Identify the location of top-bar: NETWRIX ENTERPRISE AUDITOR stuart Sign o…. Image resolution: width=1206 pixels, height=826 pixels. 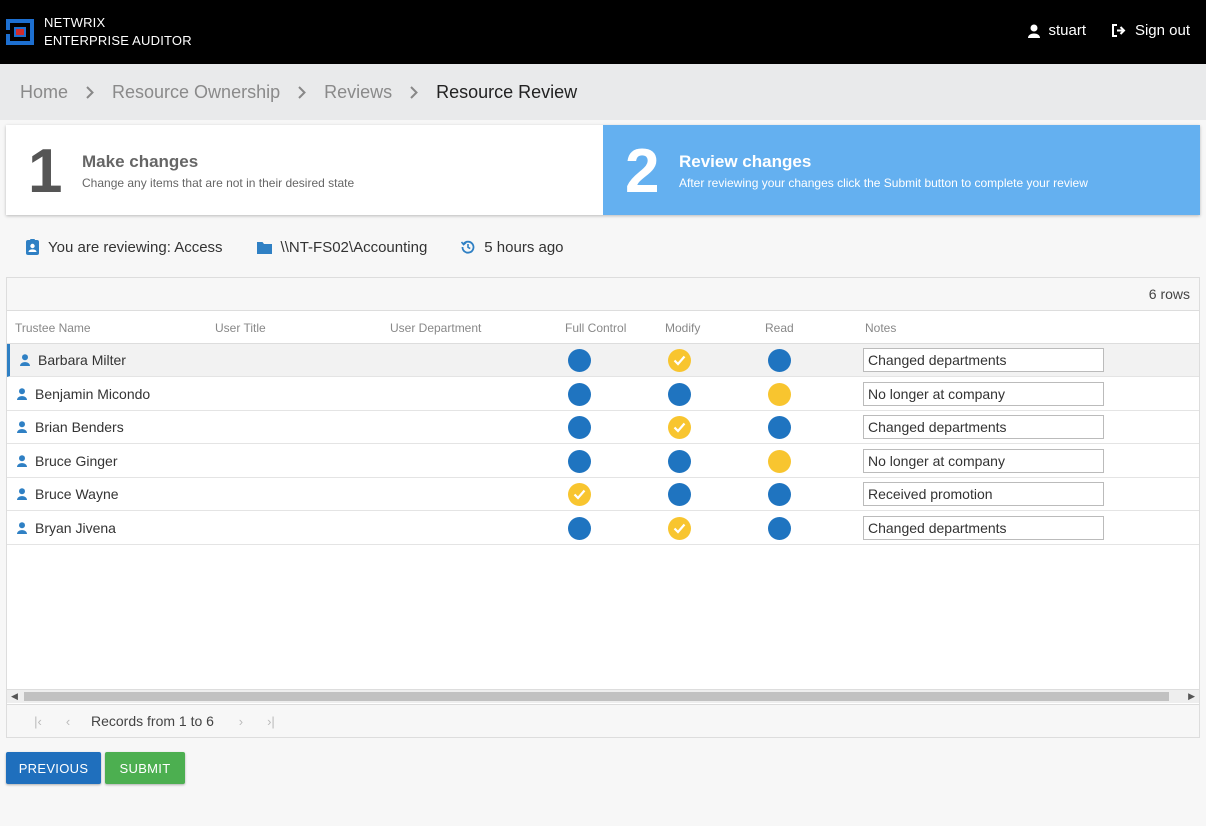
(603, 32).